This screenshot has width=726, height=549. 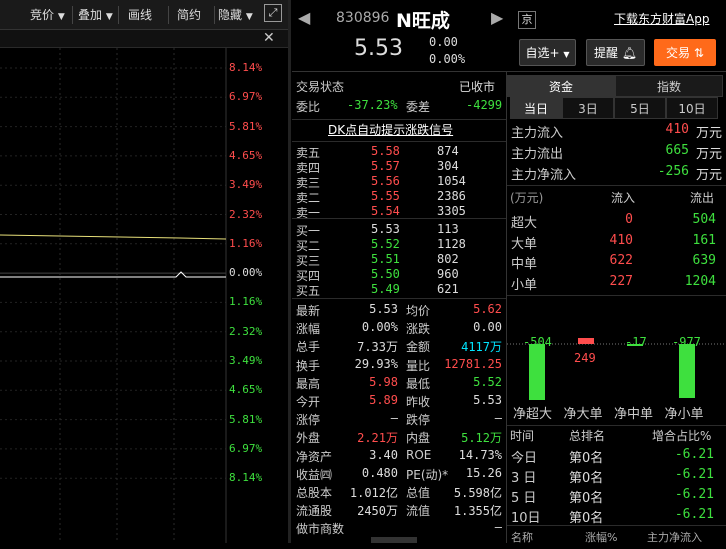 What do you see at coordinates (385, 289) in the screenshot?
I see `order-price: 5.49` at bounding box center [385, 289].